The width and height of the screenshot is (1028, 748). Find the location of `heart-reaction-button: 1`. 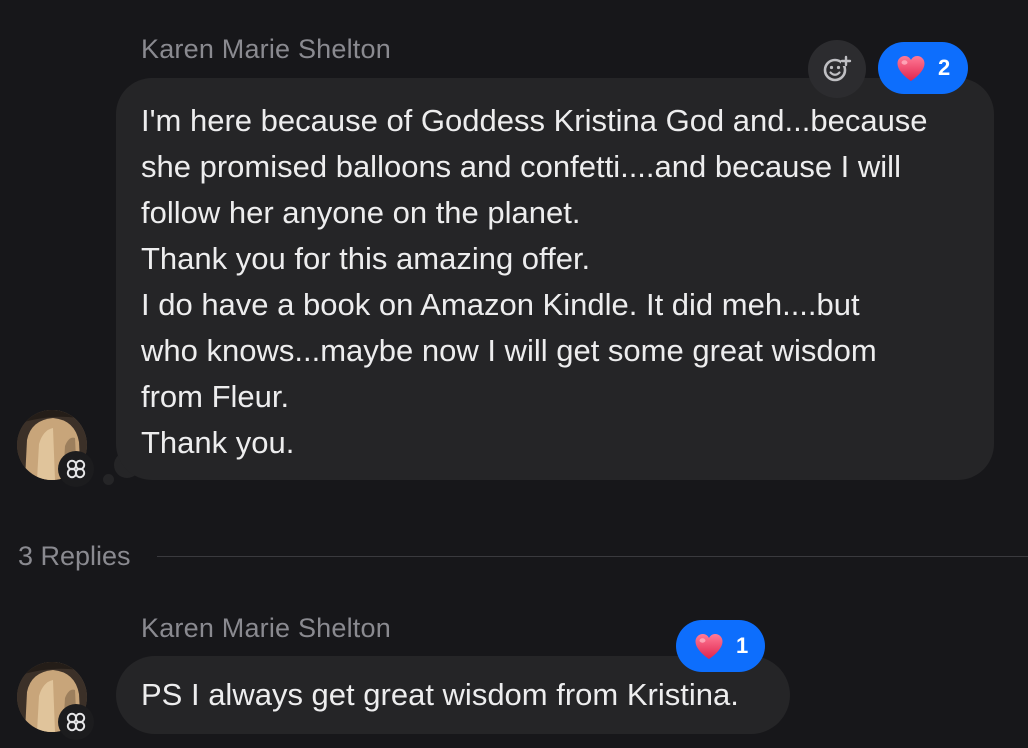

heart-reaction-button: 1 is located at coordinates (720, 646).